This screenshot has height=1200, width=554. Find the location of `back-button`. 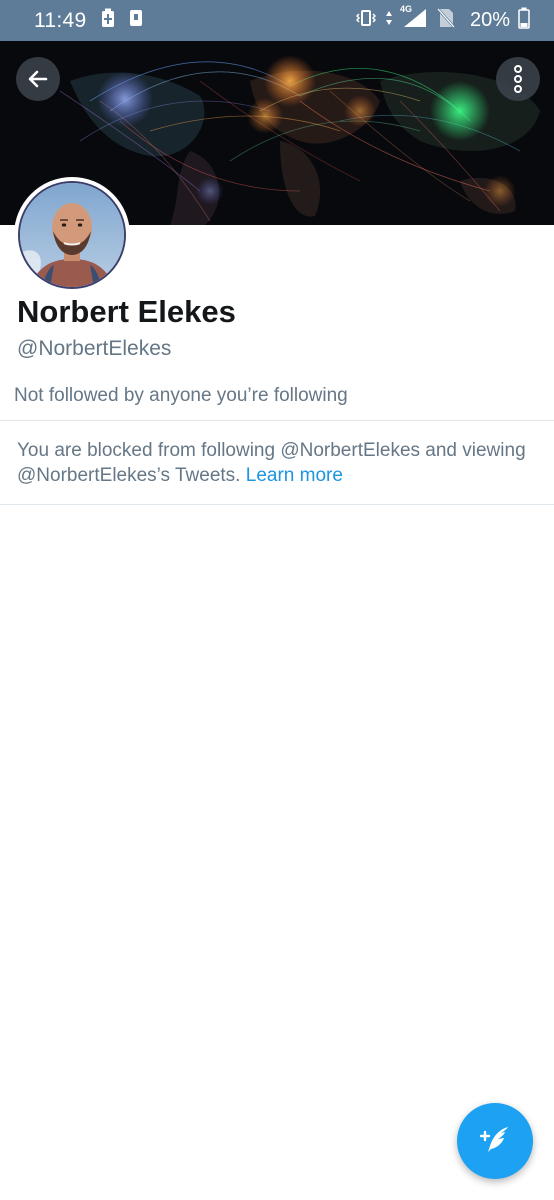

back-button is located at coordinates (38, 79).